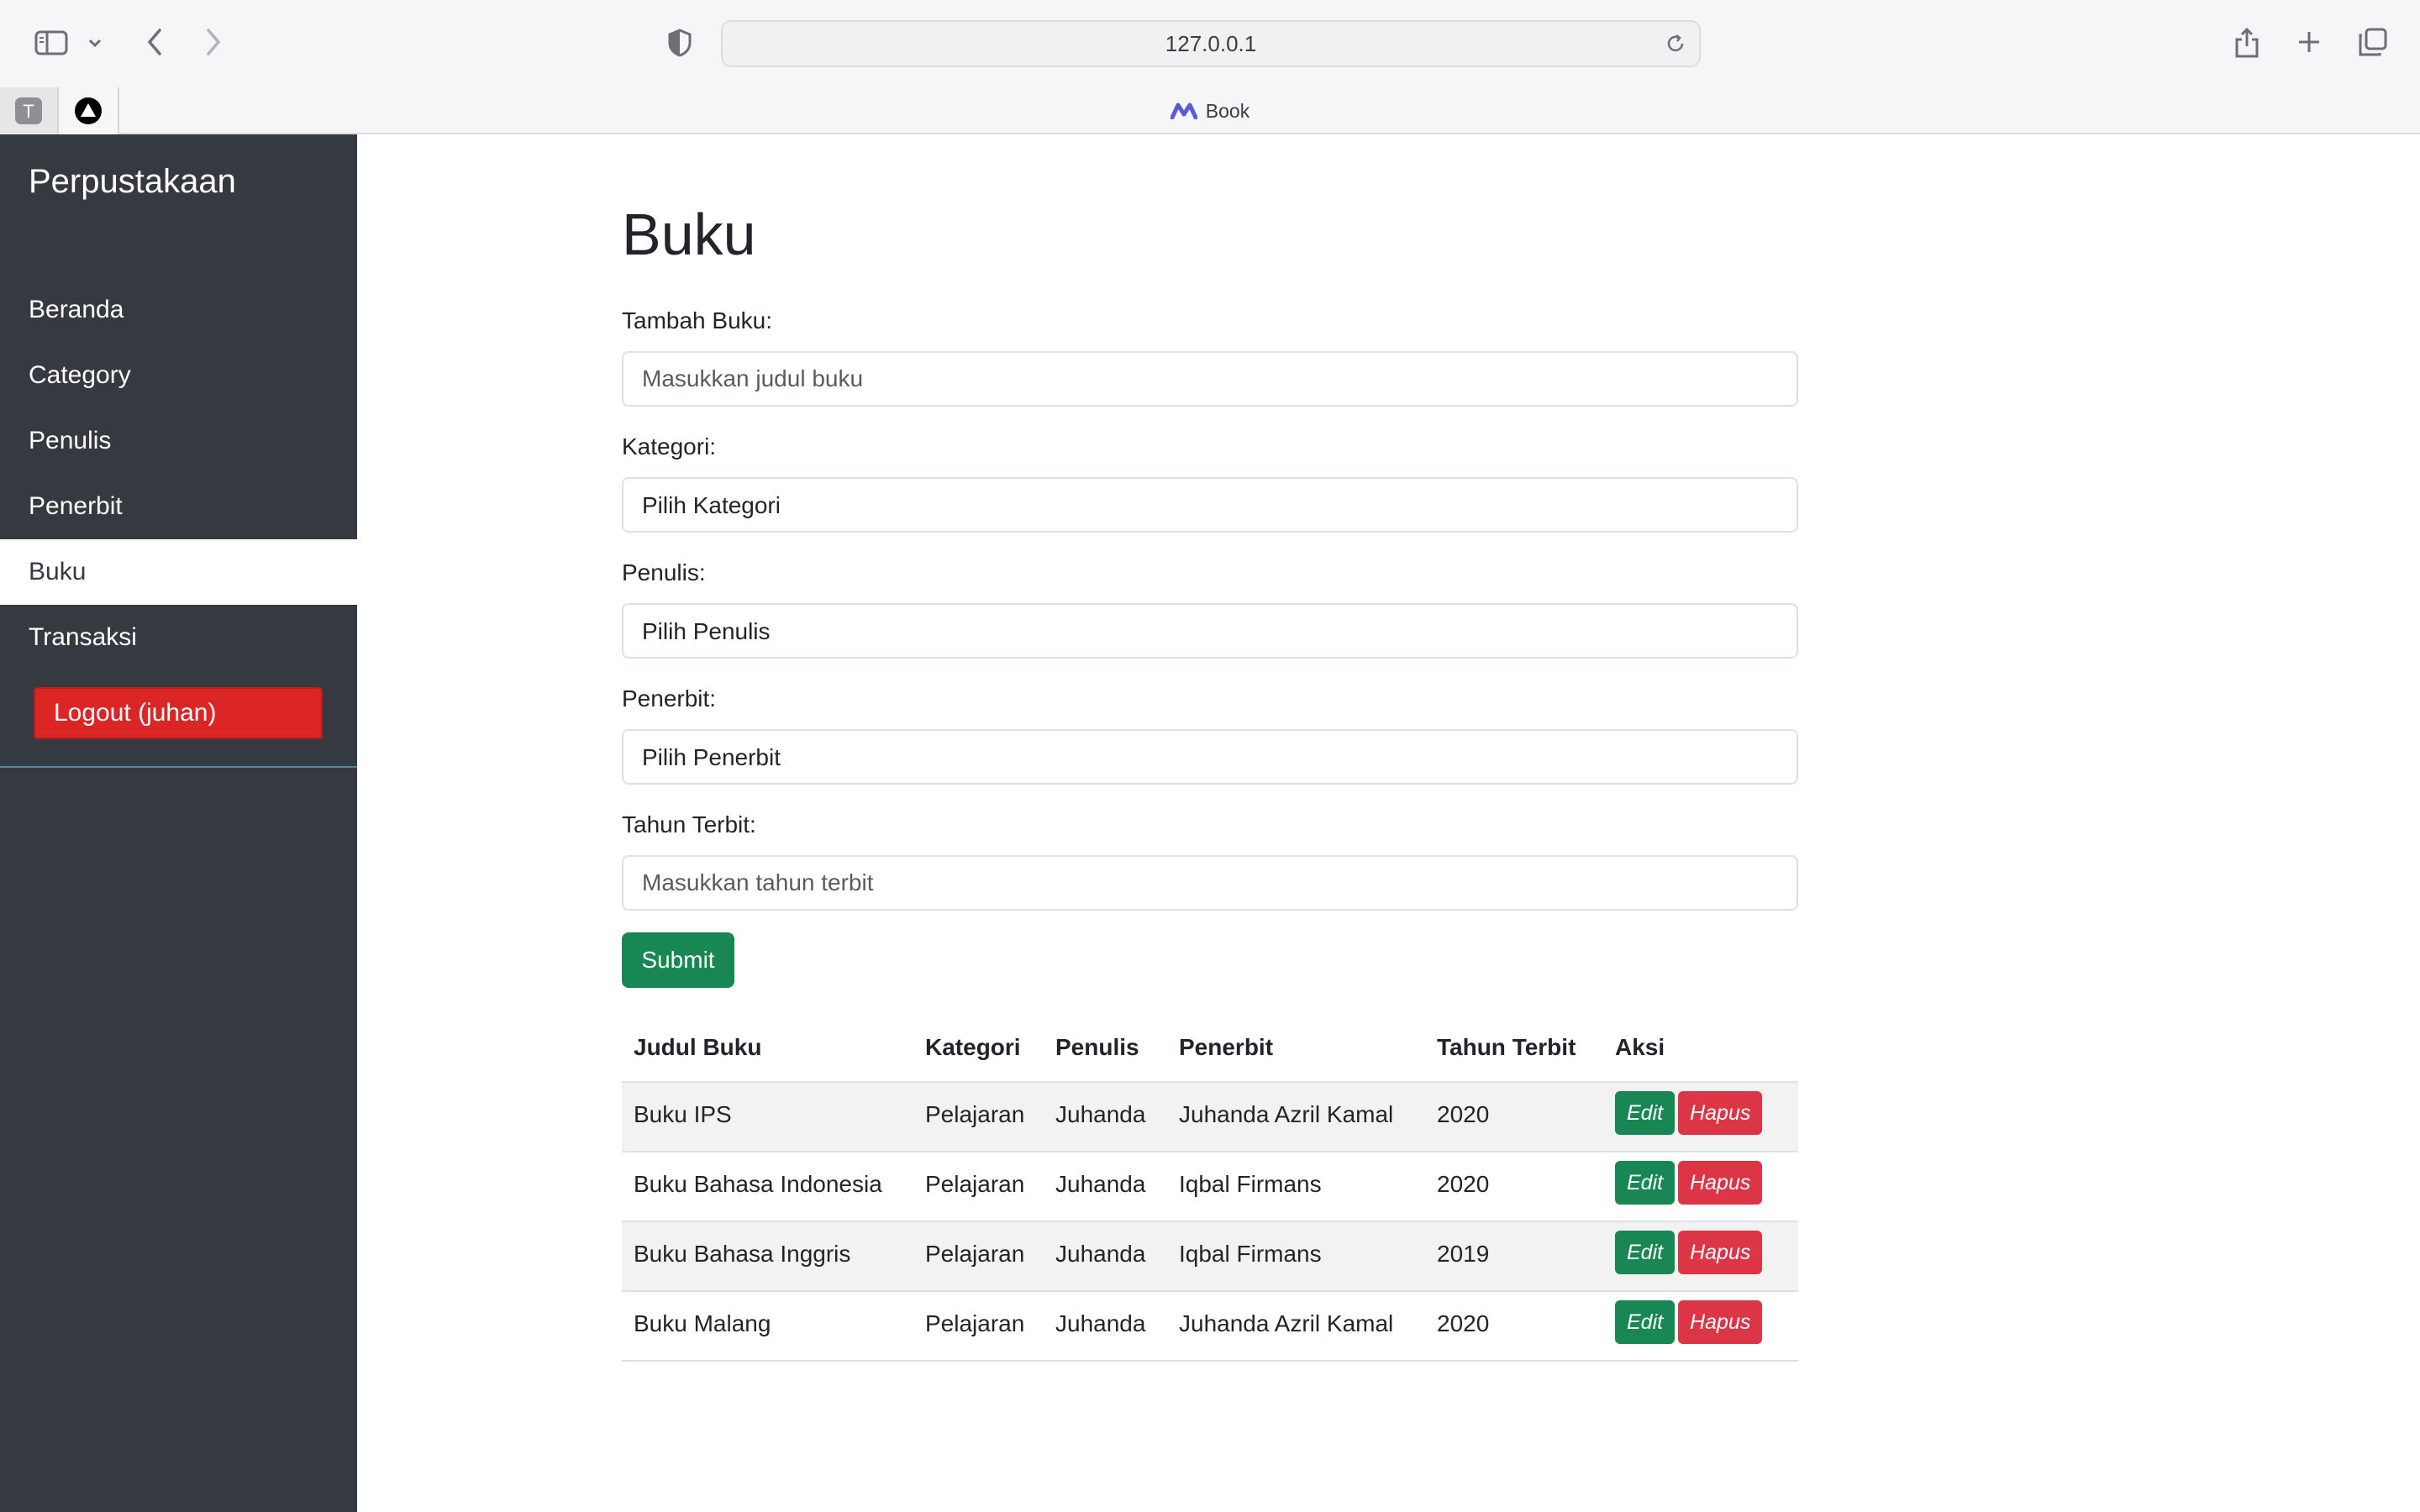 This screenshot has height=1512, width=2420. I want to click on url-text: 127.0.0.1, so click(1211, 43).